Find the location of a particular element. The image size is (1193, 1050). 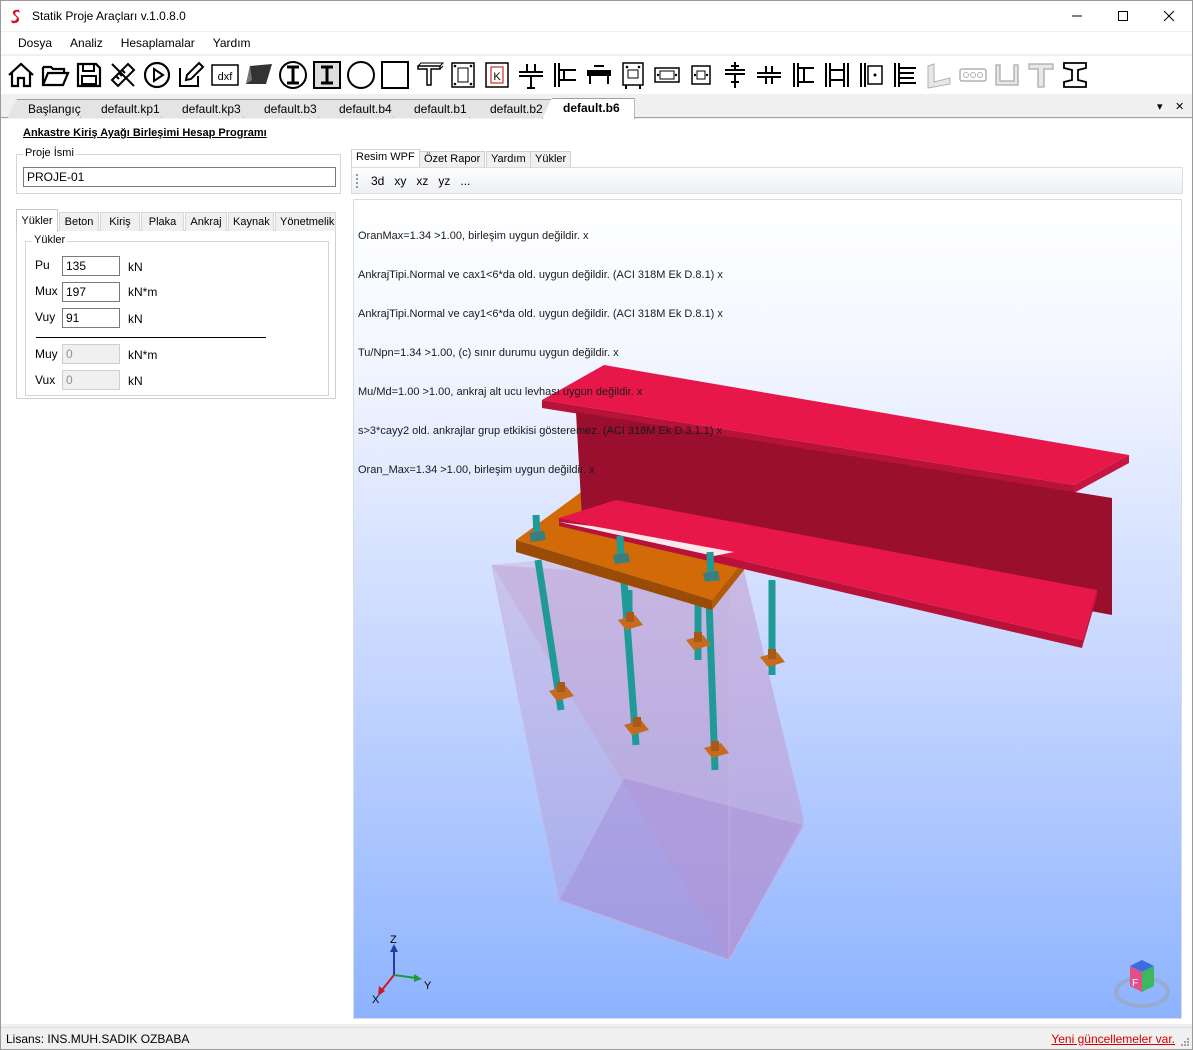

project-name-input is located at coordinates (179, 177).